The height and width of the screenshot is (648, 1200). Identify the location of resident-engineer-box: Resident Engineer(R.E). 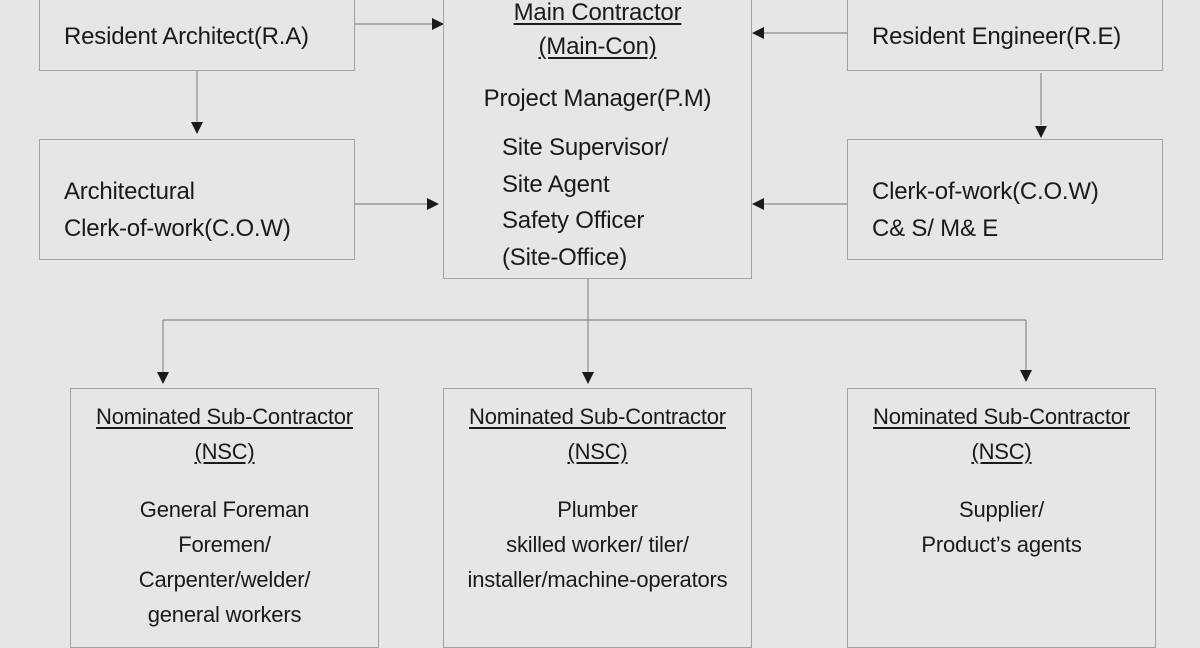
(1005, 35).